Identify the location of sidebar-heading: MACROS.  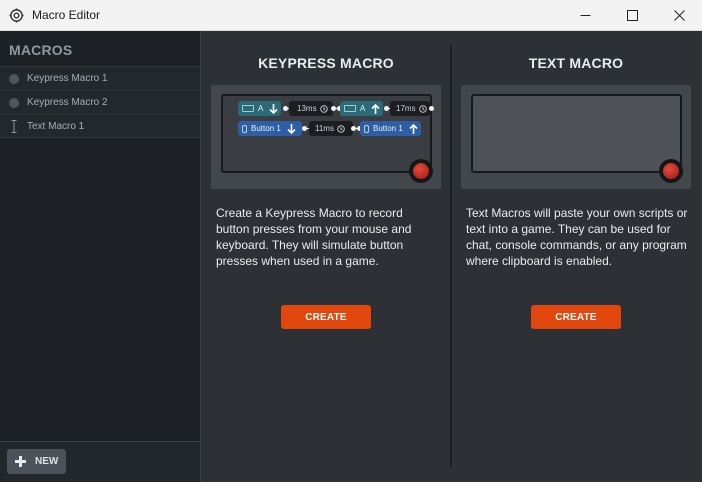
(41, 50).